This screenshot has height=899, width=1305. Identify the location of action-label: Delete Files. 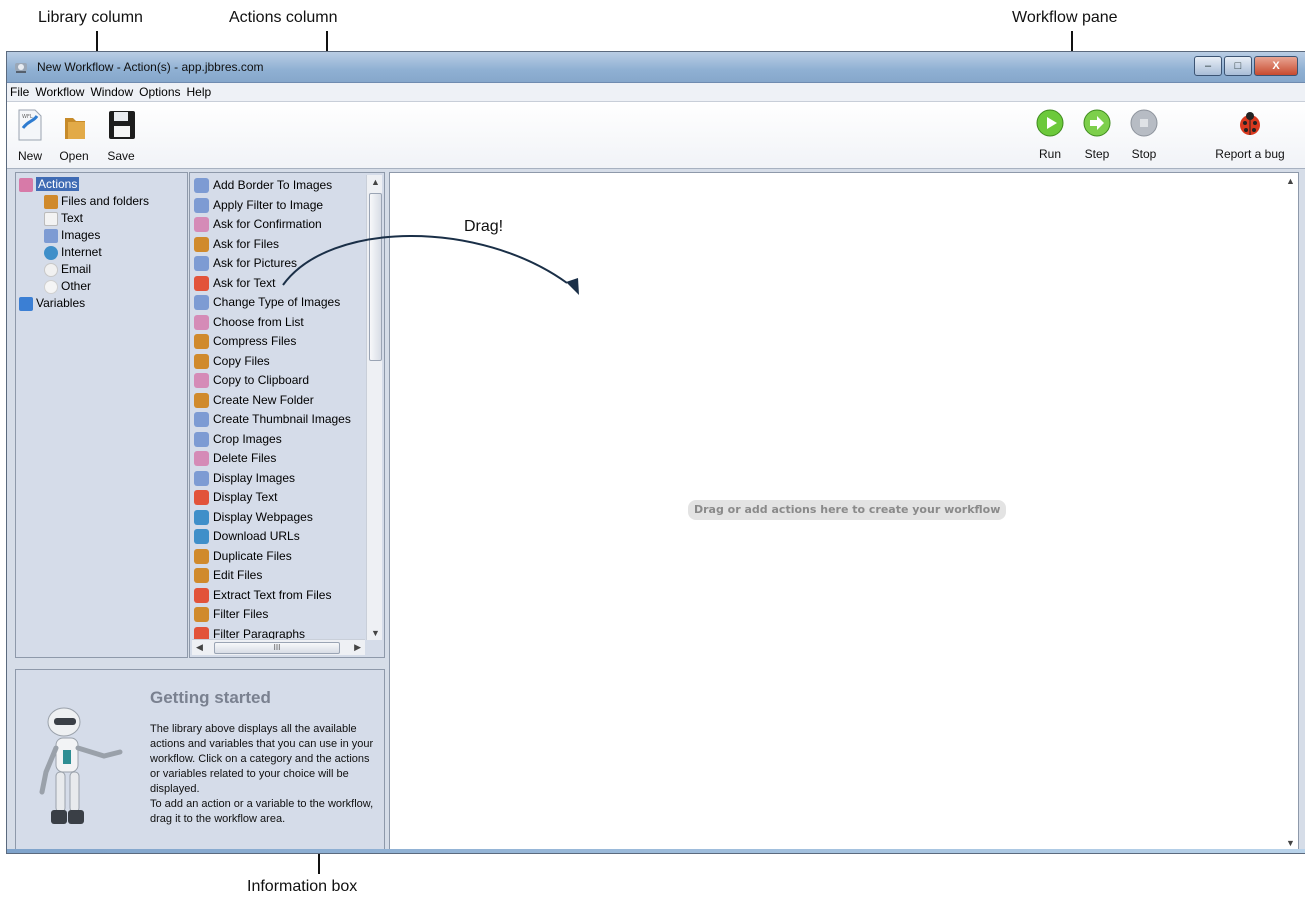
(245, 458).